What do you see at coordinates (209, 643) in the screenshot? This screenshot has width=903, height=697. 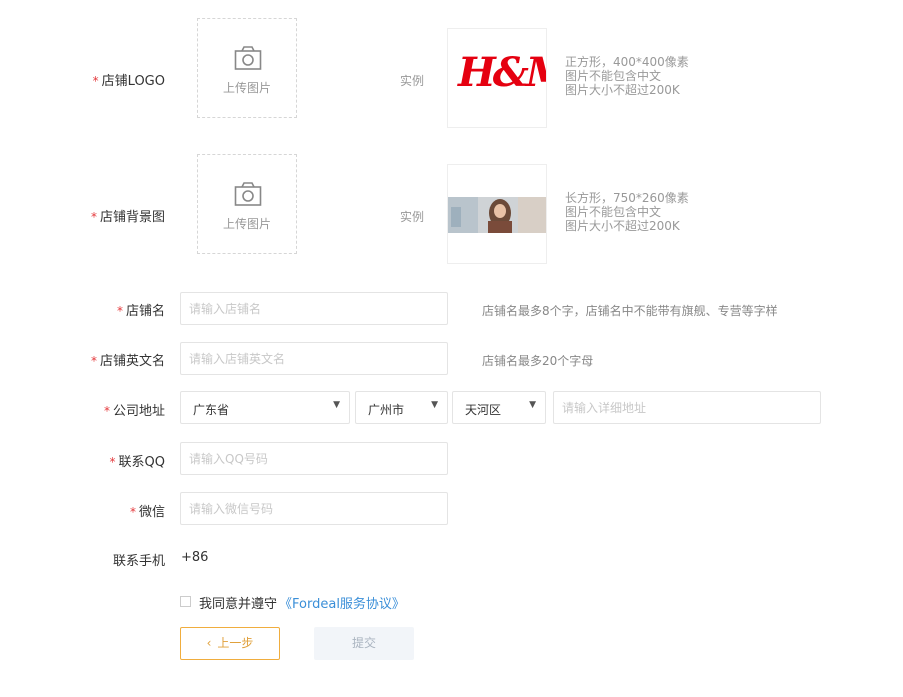 I see `chevron-left-icon: ‹` at bounding box center [209, 643].